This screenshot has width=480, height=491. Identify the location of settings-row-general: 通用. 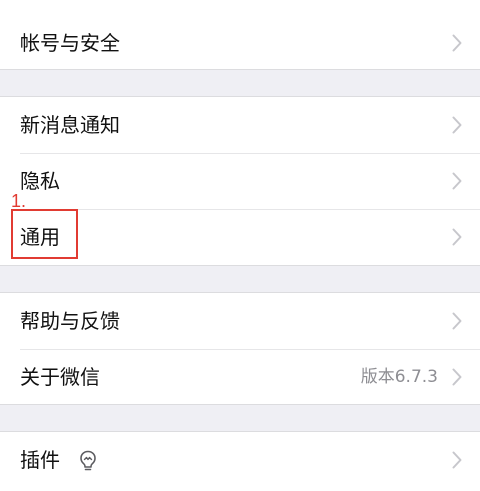
(240, 237).